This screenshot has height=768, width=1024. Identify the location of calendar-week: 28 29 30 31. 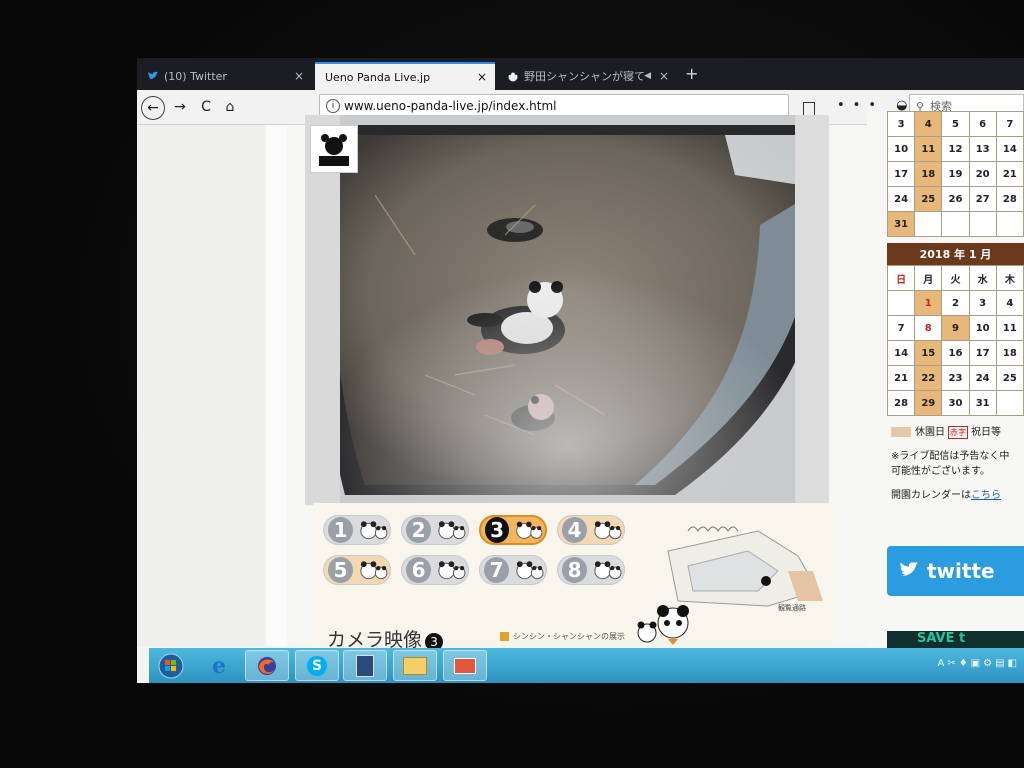
(955, 403).